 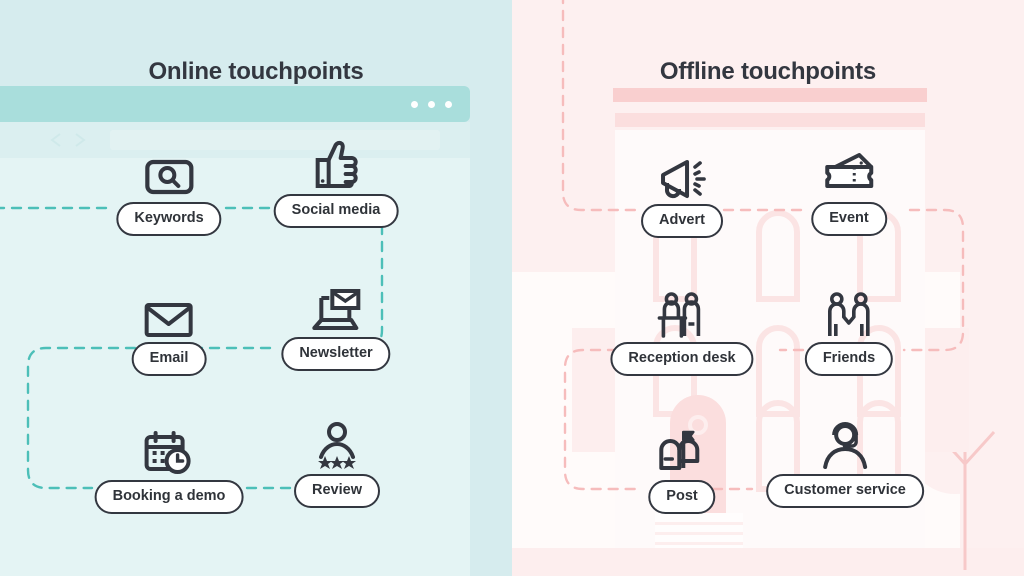 What do you see at coordinates (849, 359) in the screenshot?
I see `node-label: Friends` at bounding box center [849, 359].